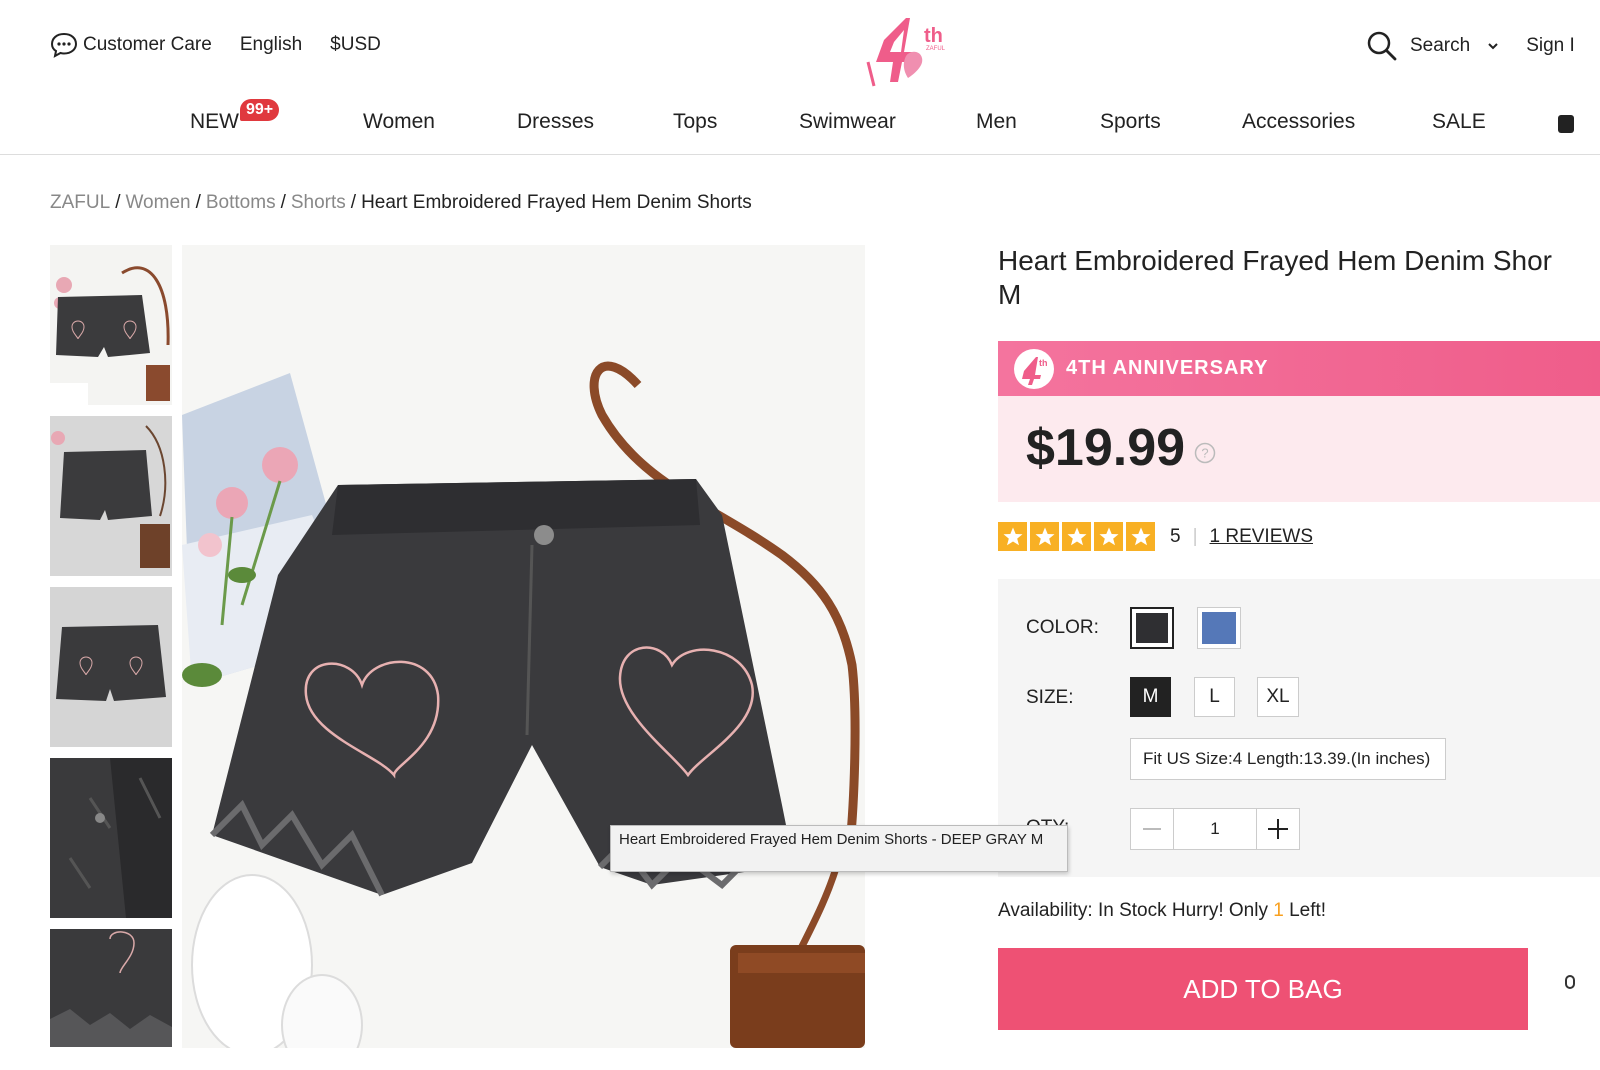  What do you see at coordinates (214, 122) in the screenshot?
I see `nav-new: NEW` at bounding box center [214, 122].